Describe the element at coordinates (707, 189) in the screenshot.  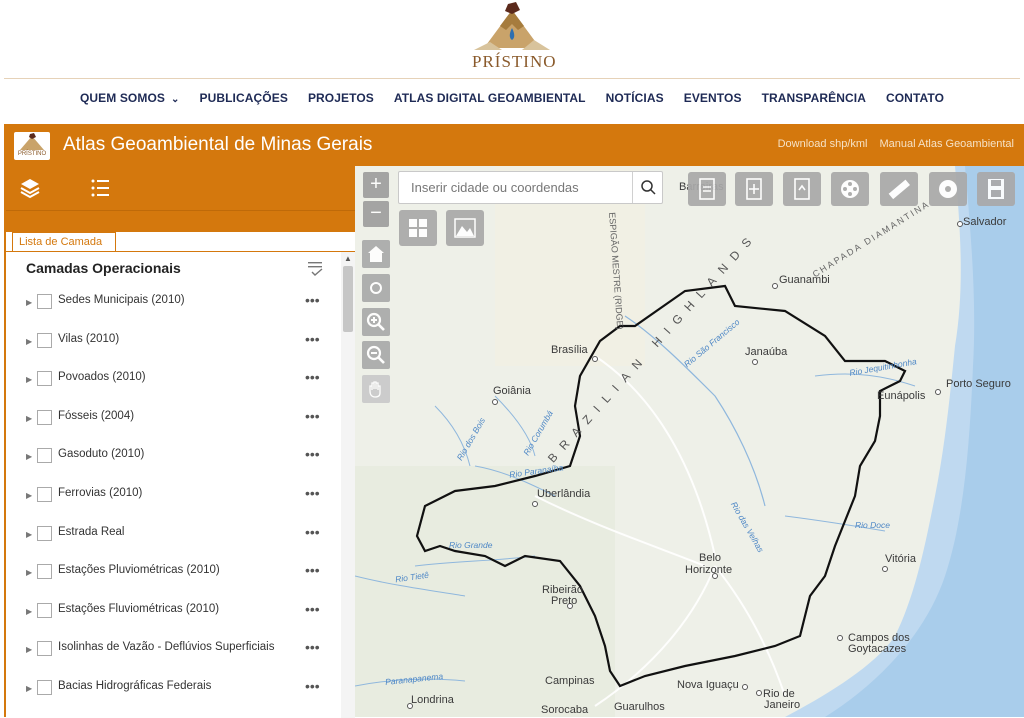
I see `import-file-icon` at that location.